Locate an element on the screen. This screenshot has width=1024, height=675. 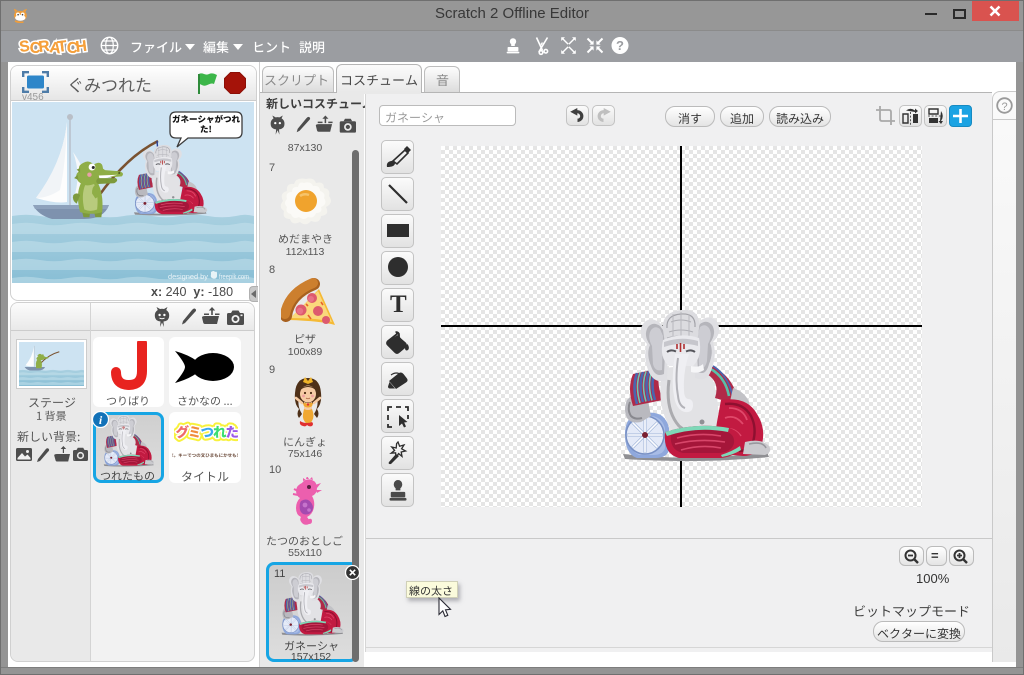
svg-text: SCRATCH is located at coordinates (52, 48).